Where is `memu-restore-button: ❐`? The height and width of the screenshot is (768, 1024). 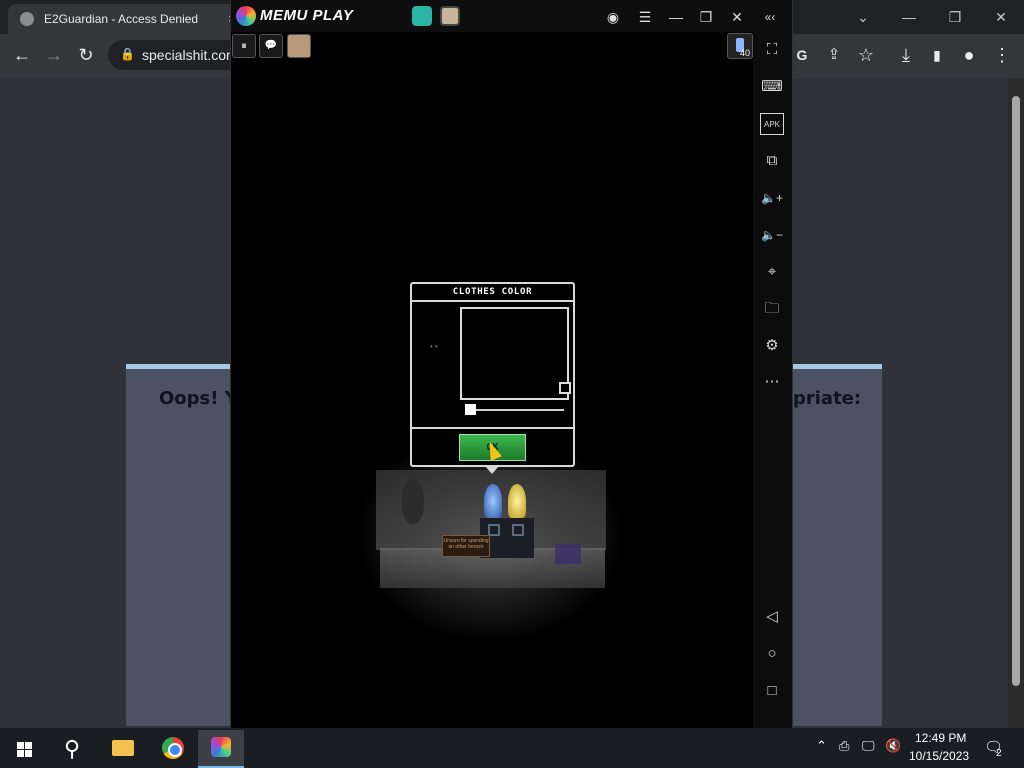 memu-restore-button: ❐ is located at coordinates (706, 17).